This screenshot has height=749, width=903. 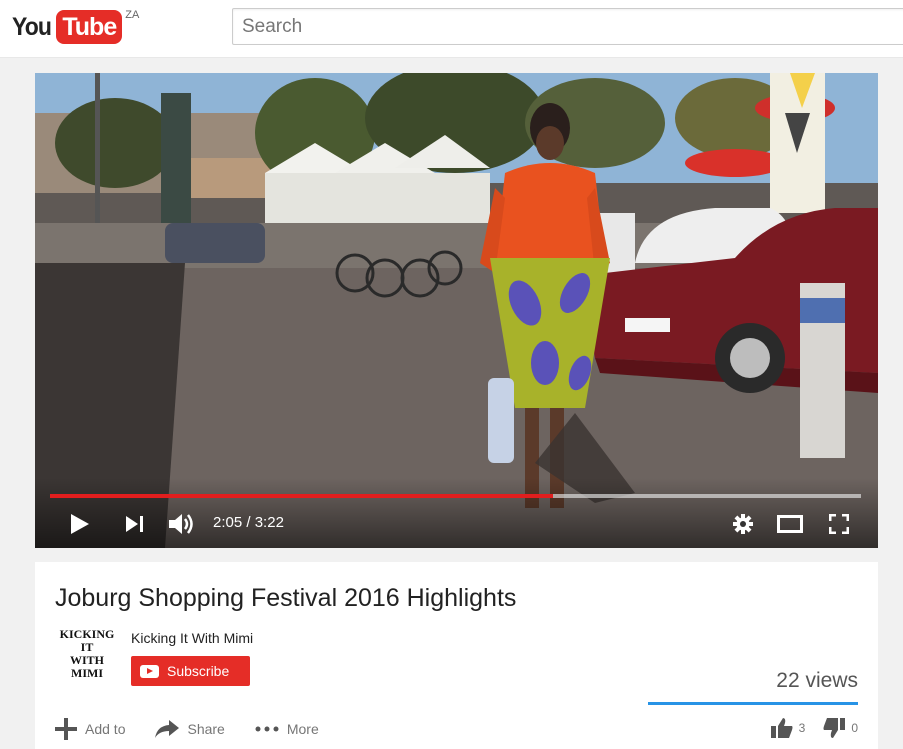 I want to click on theater-icon, so click(x=790, y=524).